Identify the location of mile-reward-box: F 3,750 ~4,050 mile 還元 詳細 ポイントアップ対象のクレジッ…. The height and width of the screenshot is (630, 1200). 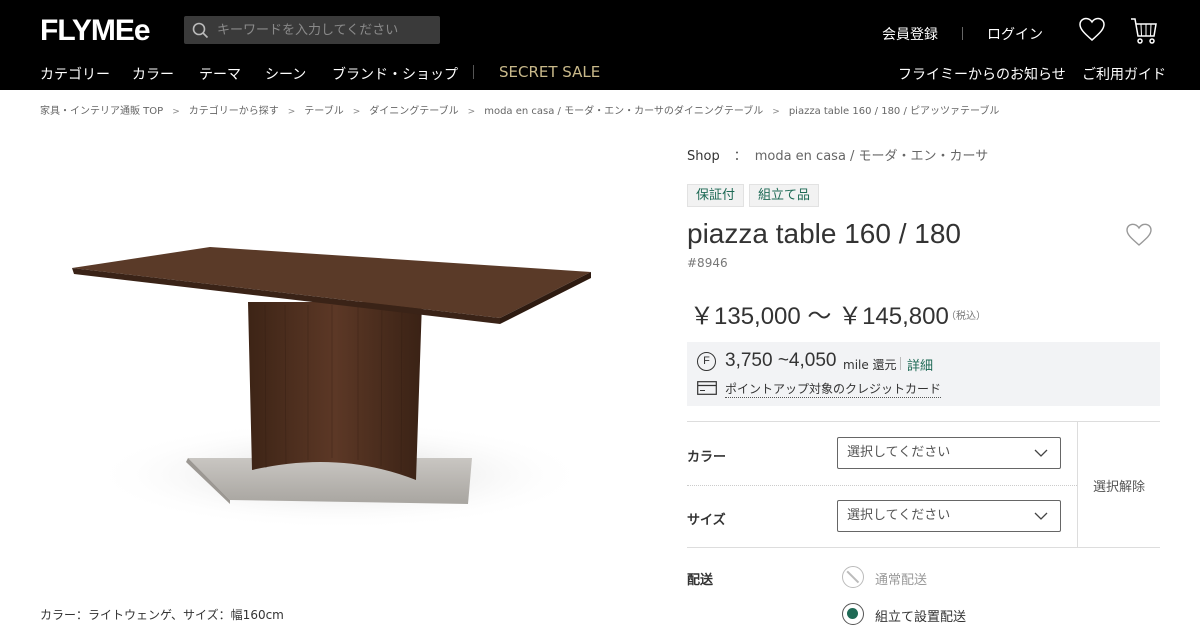
(923, 374).